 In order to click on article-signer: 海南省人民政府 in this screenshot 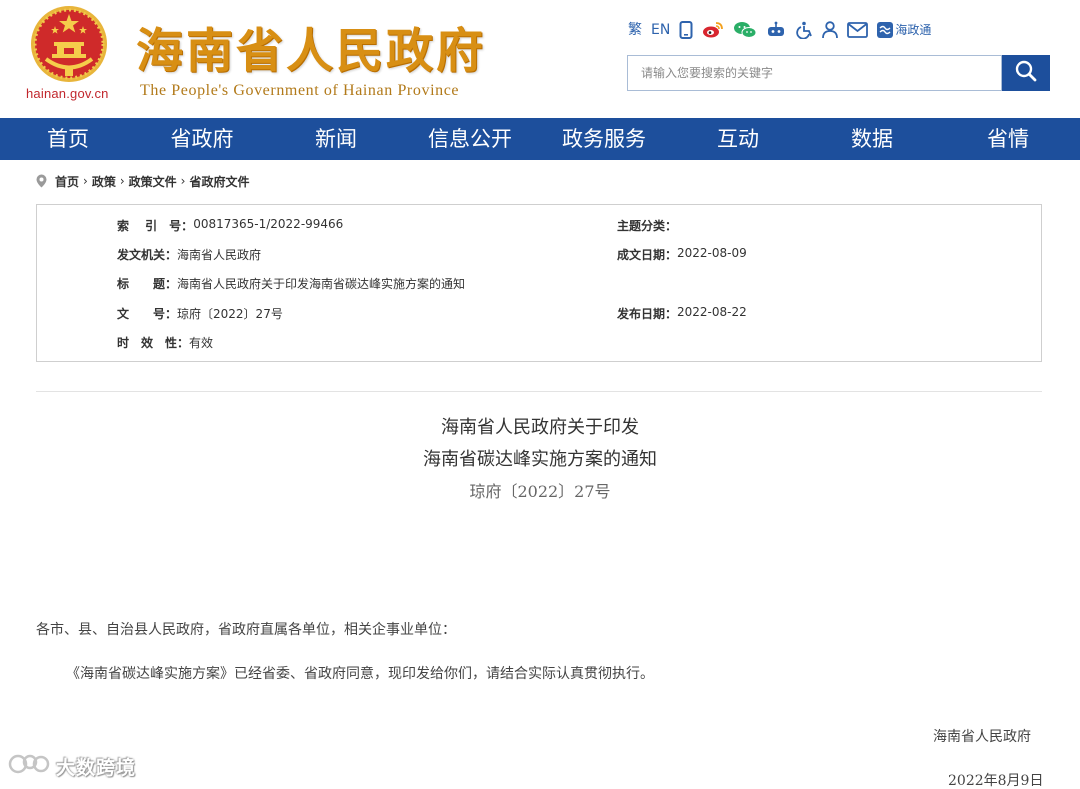, I will do `click(982, 737)`.